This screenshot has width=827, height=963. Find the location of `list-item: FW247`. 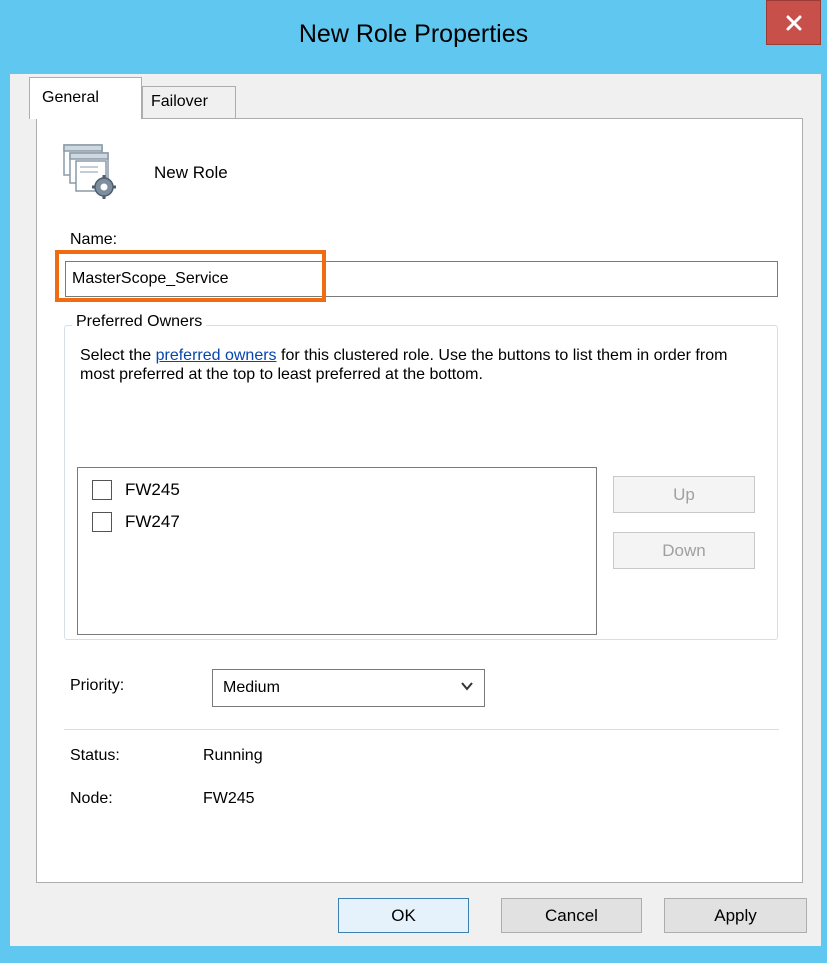

list-item: FW247 is located at coordinates (136, 522).